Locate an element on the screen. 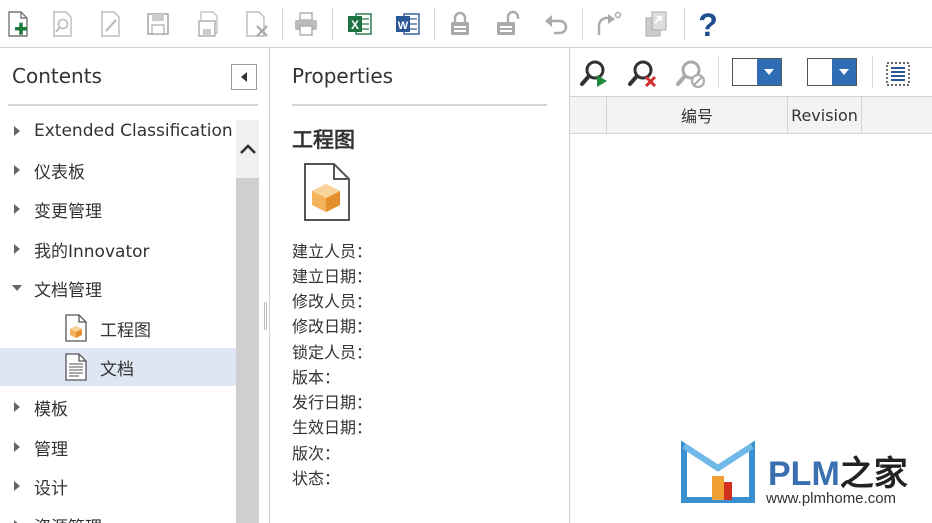 The image size is (932, 523). tree-item-extended-classification: Extended Classification is located at coordinates (118, 131).